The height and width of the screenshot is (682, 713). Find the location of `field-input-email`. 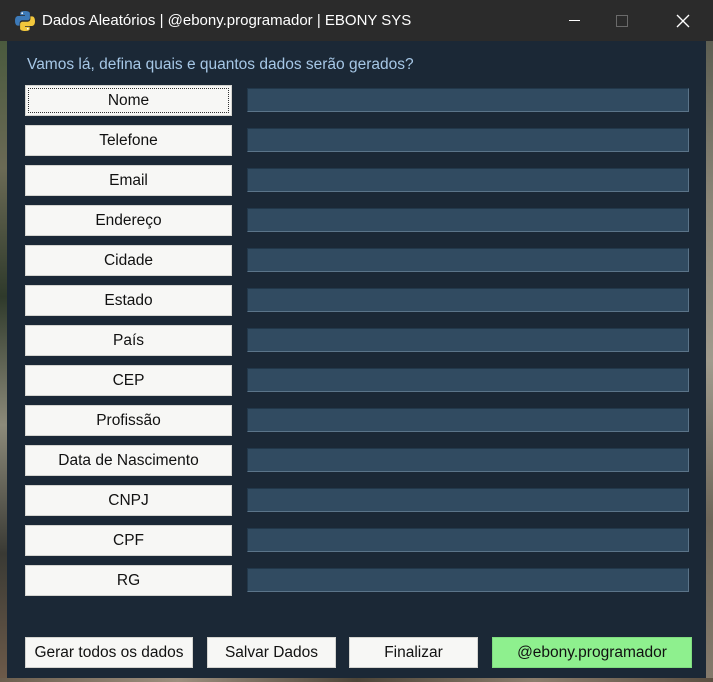

field-input-email is located at coordinates (468, 180).